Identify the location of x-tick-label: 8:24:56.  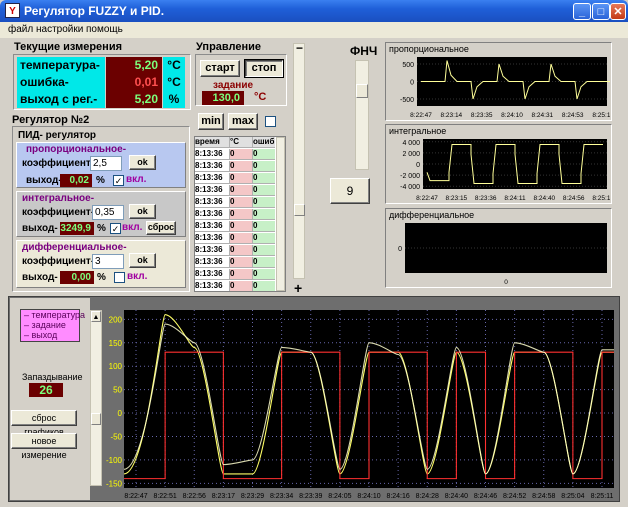
(574, 198).